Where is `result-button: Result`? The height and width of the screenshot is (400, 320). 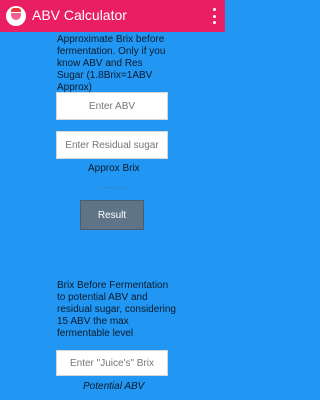 result-button: Result is located at coordinates (112, 215).